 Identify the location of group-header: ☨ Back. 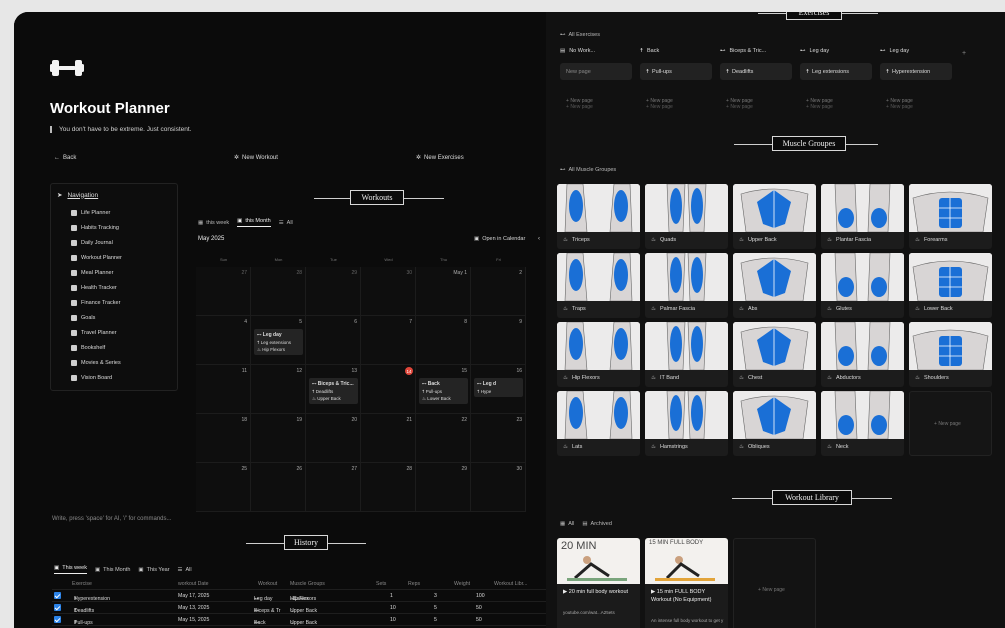
(678, 51).